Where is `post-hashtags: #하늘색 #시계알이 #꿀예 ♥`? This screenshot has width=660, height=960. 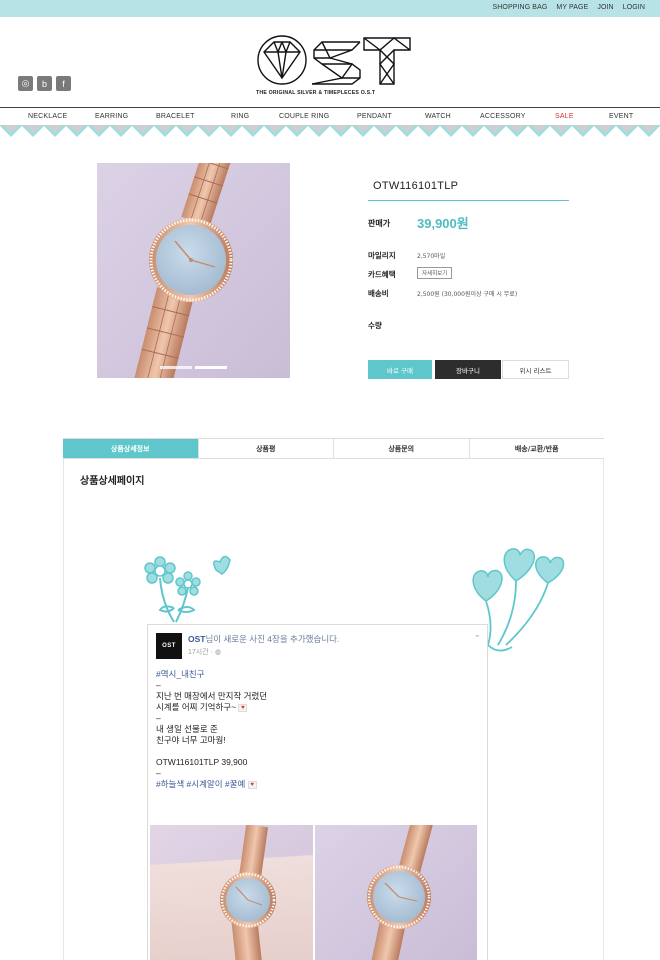
post-hashtags: #하늘색 #시계알이 #꿀예 ♥ is located at coordinates (316, 784).